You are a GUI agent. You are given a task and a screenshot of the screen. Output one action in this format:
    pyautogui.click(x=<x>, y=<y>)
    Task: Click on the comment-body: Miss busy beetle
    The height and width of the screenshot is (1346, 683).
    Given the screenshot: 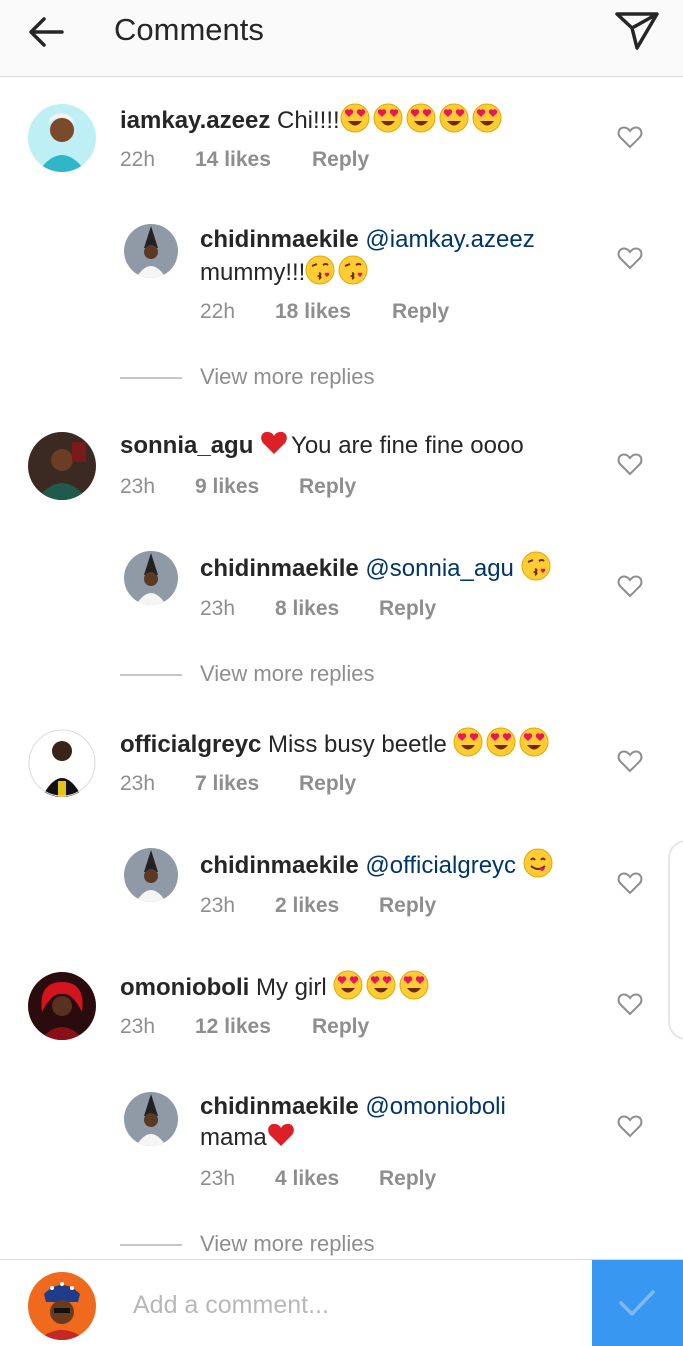 What is the action you would take?
    pyautogui.click(x=357, y=744)
    